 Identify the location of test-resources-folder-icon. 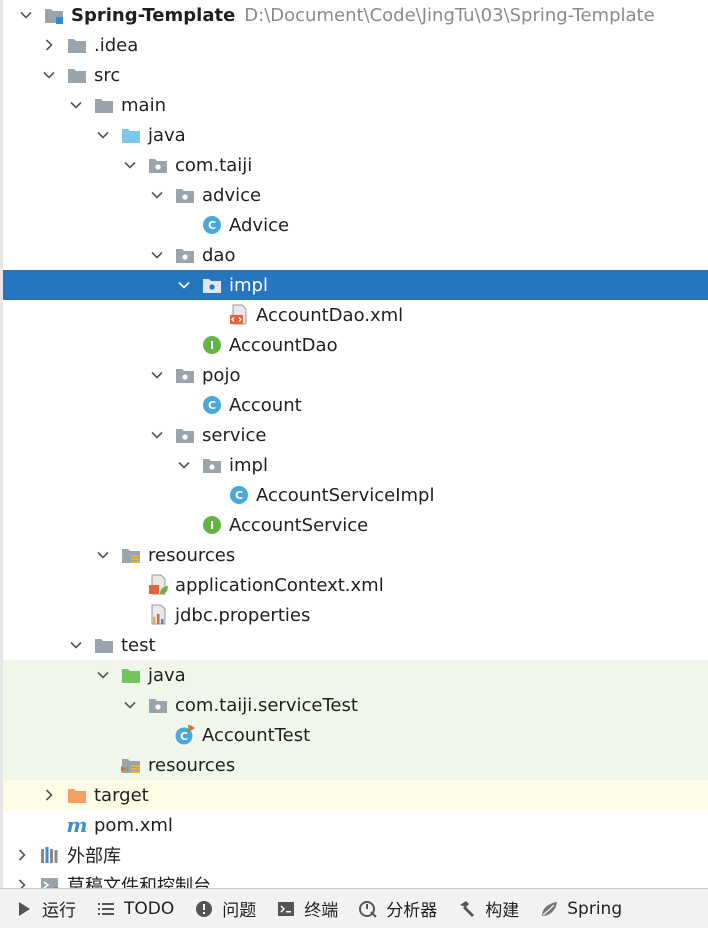
(131, 765).